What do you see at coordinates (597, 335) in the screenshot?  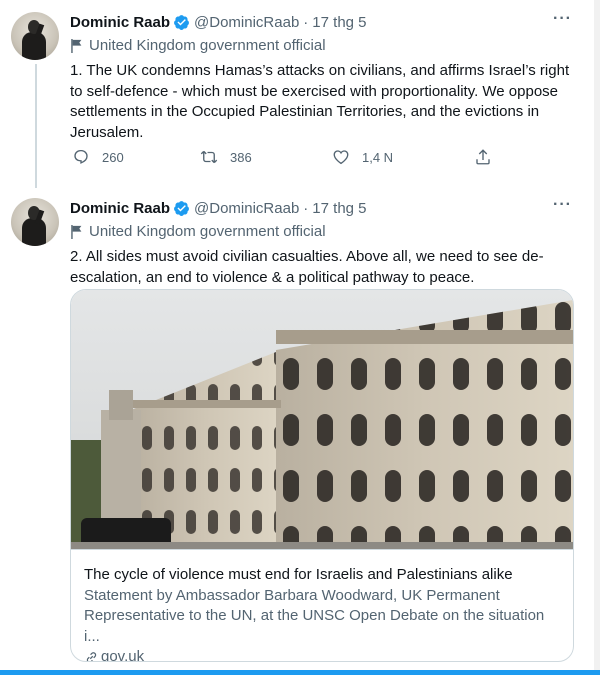 I see `scrollbar` at bounding box center [597, 335].